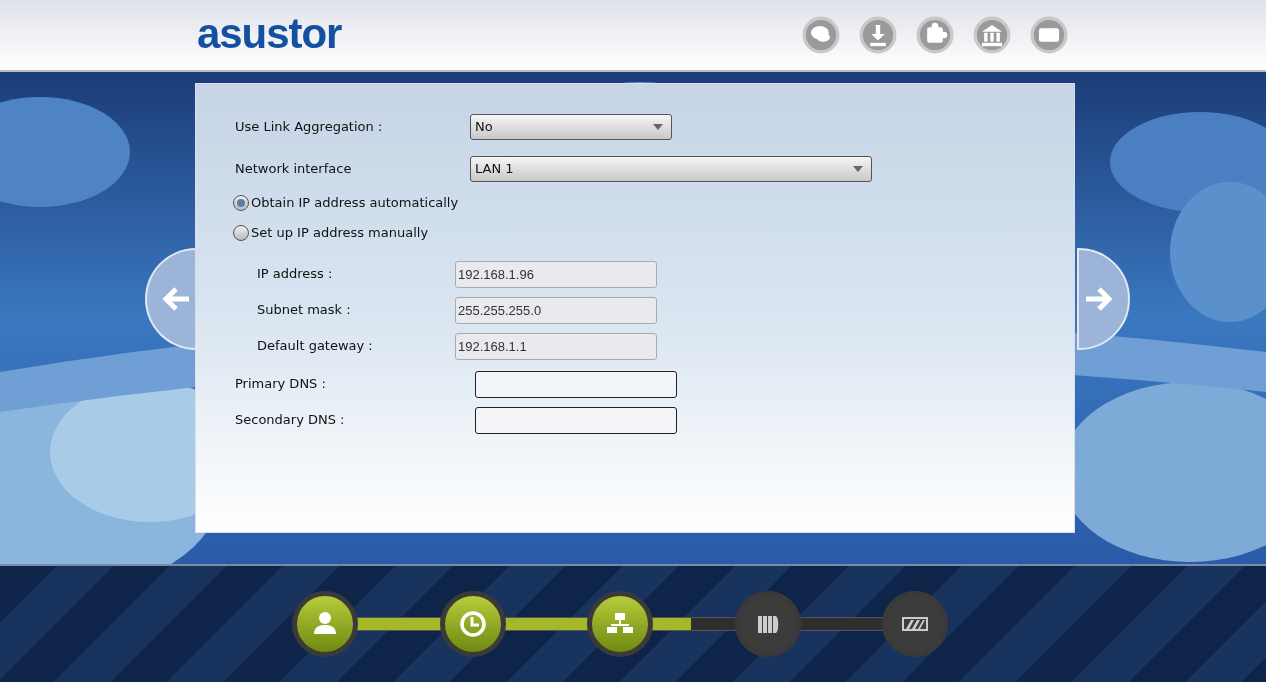  What do you see at coordinates (295, 274) in the screenshot?
I see `field-label: IP address :` at bounding box center [295, 274].